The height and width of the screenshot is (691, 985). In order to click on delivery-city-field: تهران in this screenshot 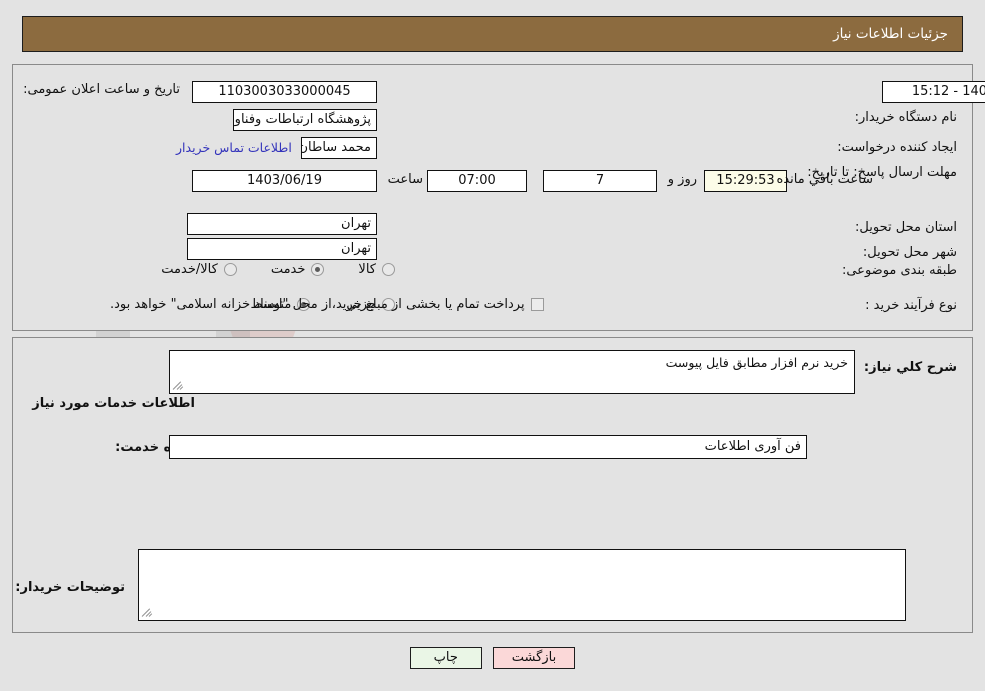, I will do `click(282, 249)`.